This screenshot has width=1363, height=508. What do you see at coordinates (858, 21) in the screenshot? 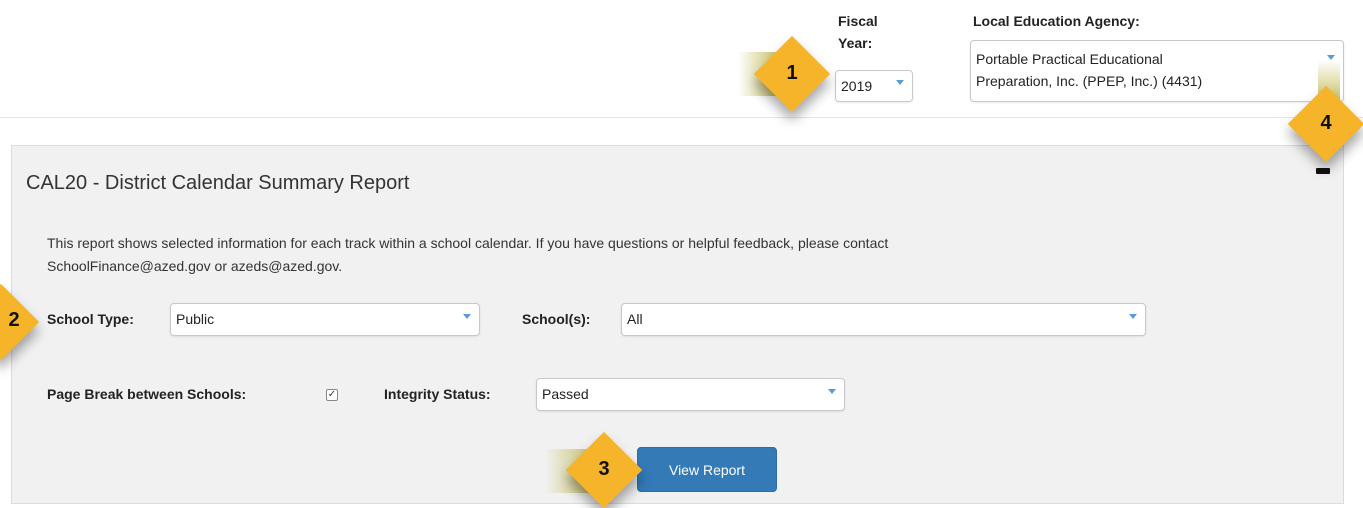
I see `fiscal-year-label-line1: Fiscal` at bounding box center [858, 21].